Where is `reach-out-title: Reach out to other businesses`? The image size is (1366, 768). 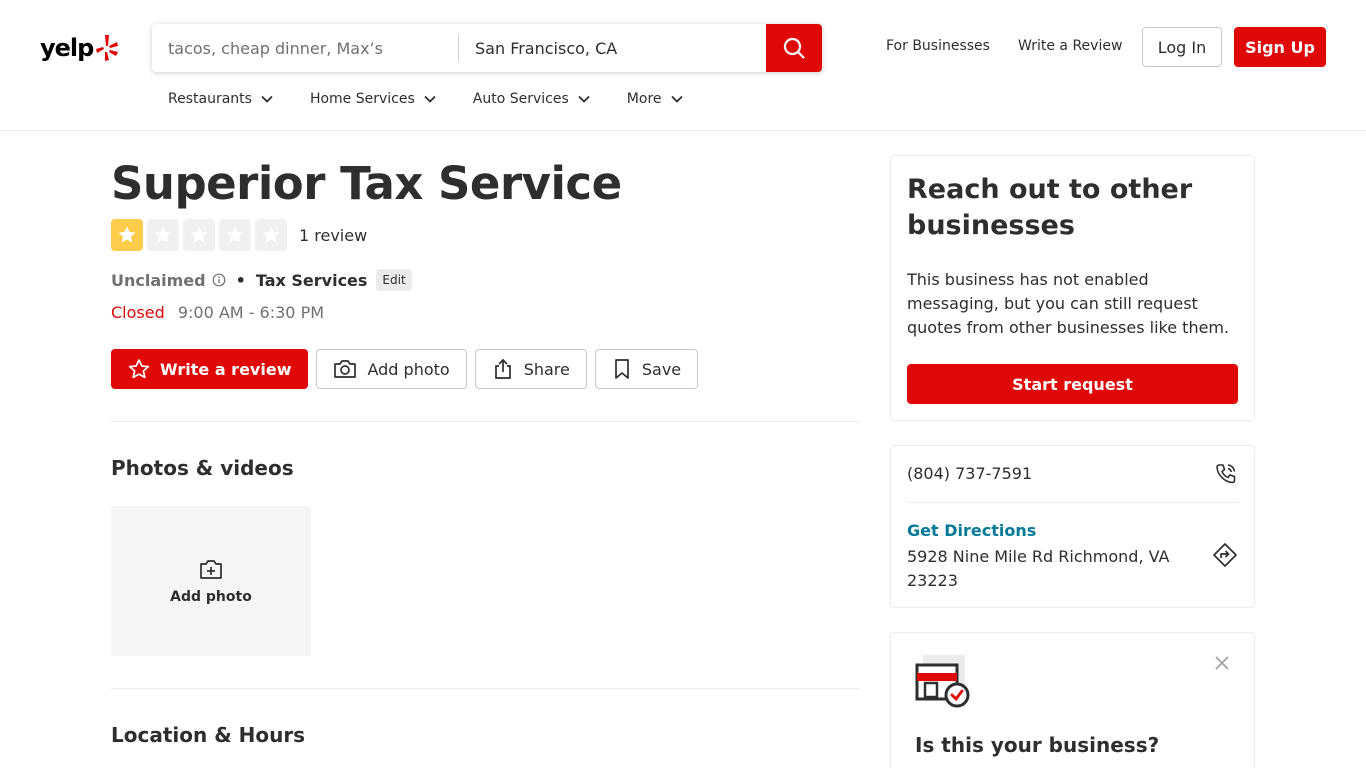 reach-out-title: Reach out to other businesses is located at coordinates (1050, 207).